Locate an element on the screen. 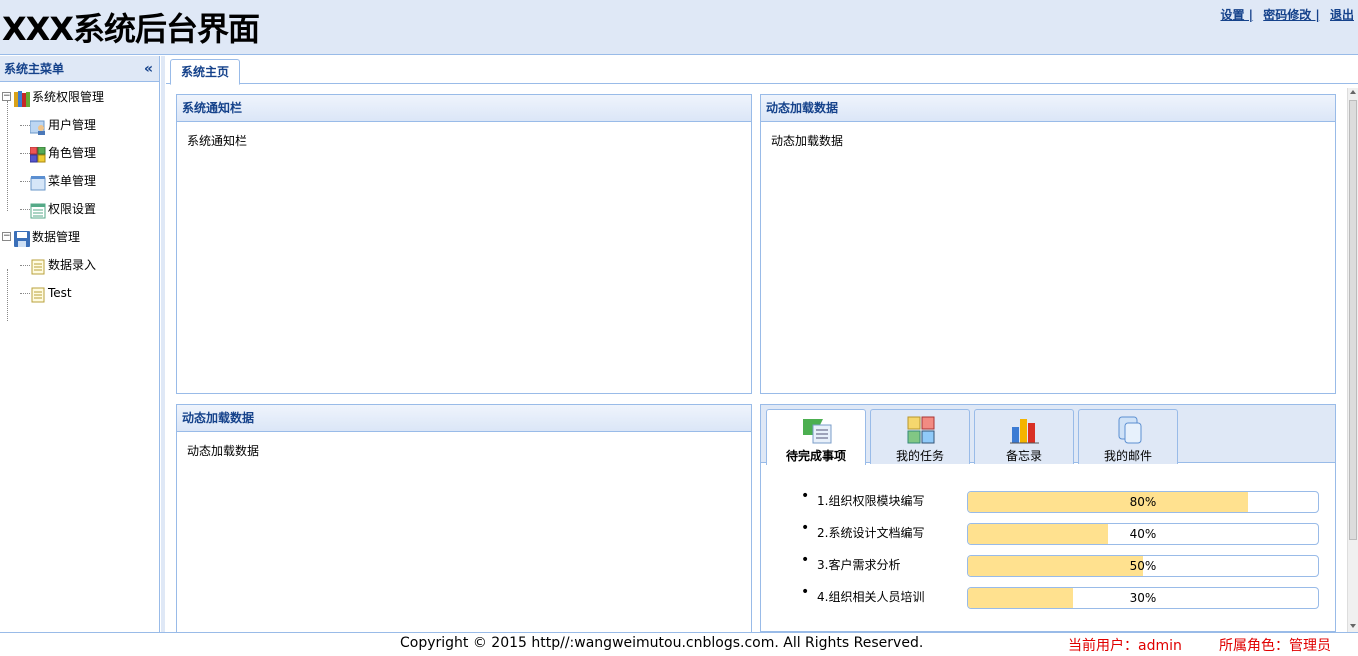 The image size is (1358, 656). header-links: 设置 | 密码修改 | 退出 is located at coordinates (1284, 14).